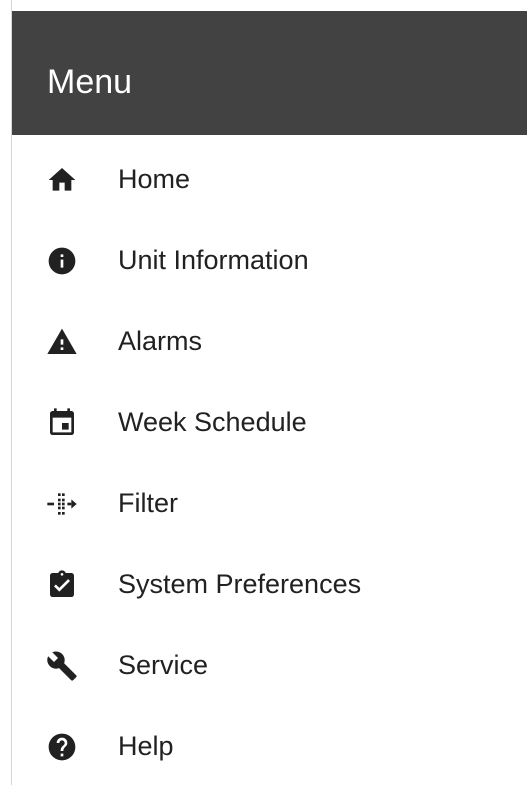 This screenshot has height=785, width=527. What do you see at coordinates (160, 341) in the screenshot?
I see `menu-item-label: Alarms` at bounding box center [160, 341].